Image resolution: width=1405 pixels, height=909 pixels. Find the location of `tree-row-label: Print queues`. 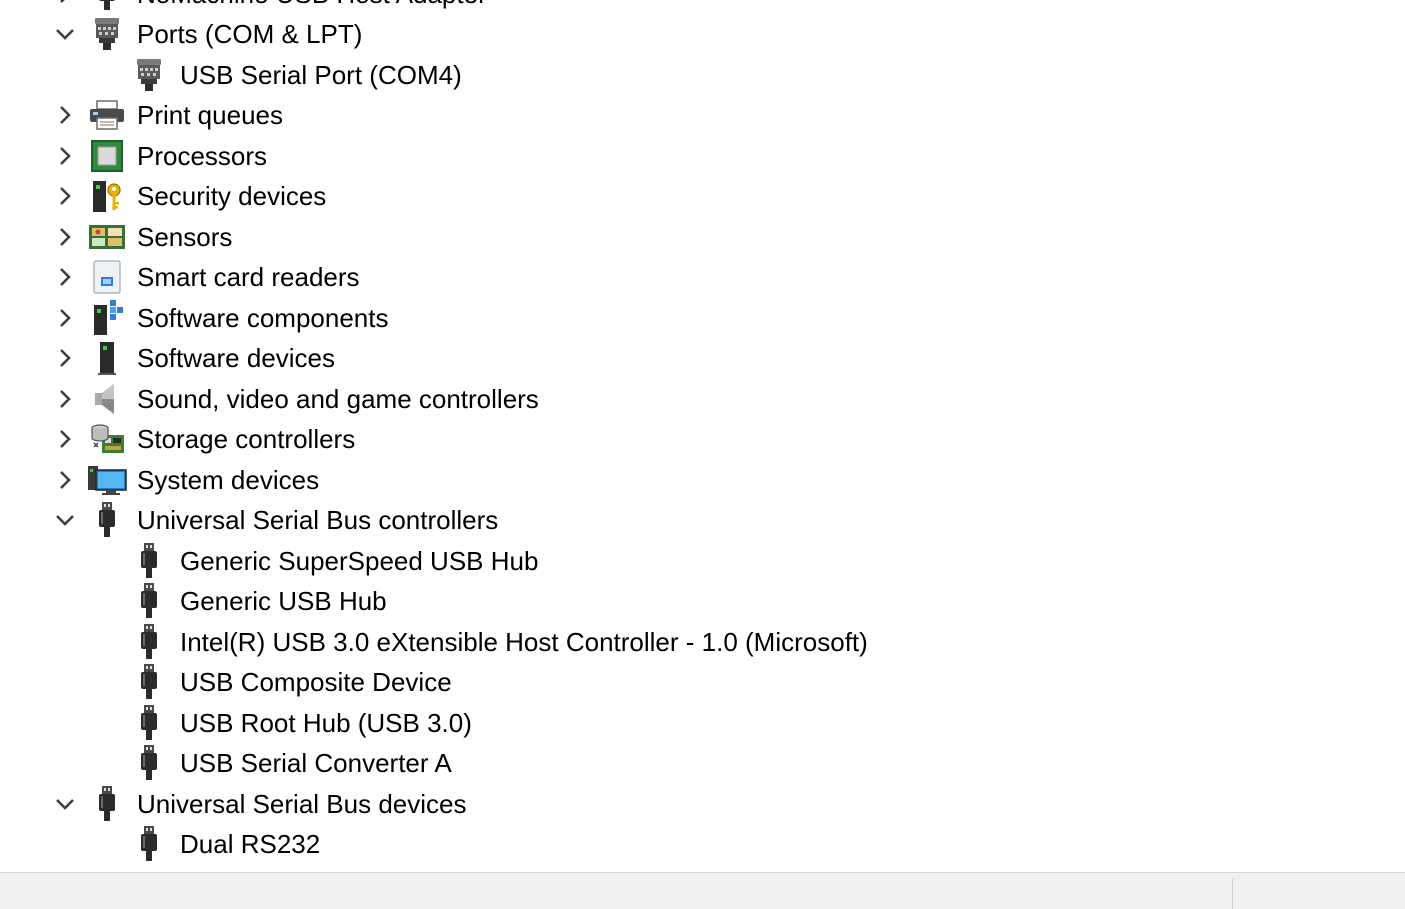

tree-row-label: Print queues is located at coordinates (210, 115).